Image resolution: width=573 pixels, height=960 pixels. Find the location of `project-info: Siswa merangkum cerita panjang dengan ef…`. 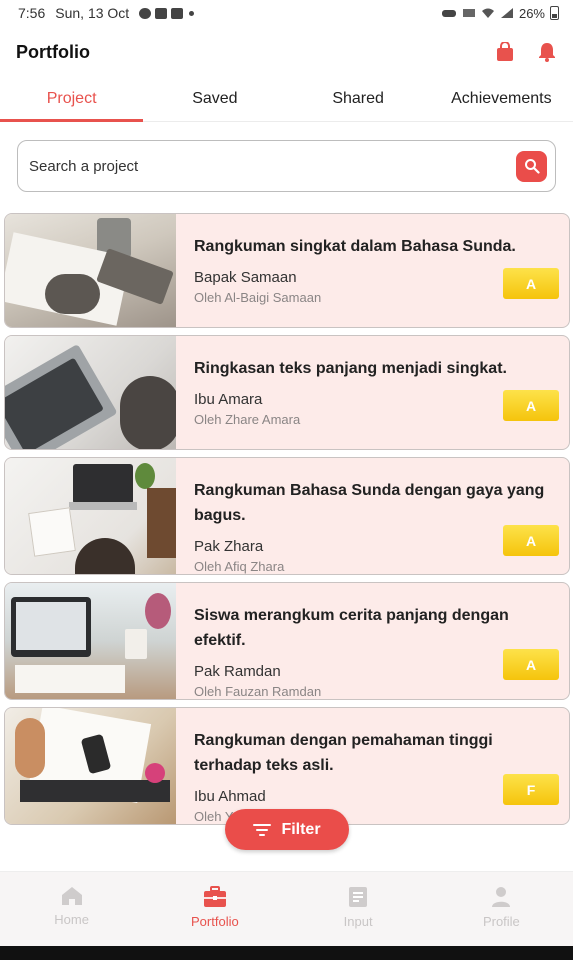

project-info: Siswa merangkum cerita panjang dengan ef… is located at coordinates (372, 641).